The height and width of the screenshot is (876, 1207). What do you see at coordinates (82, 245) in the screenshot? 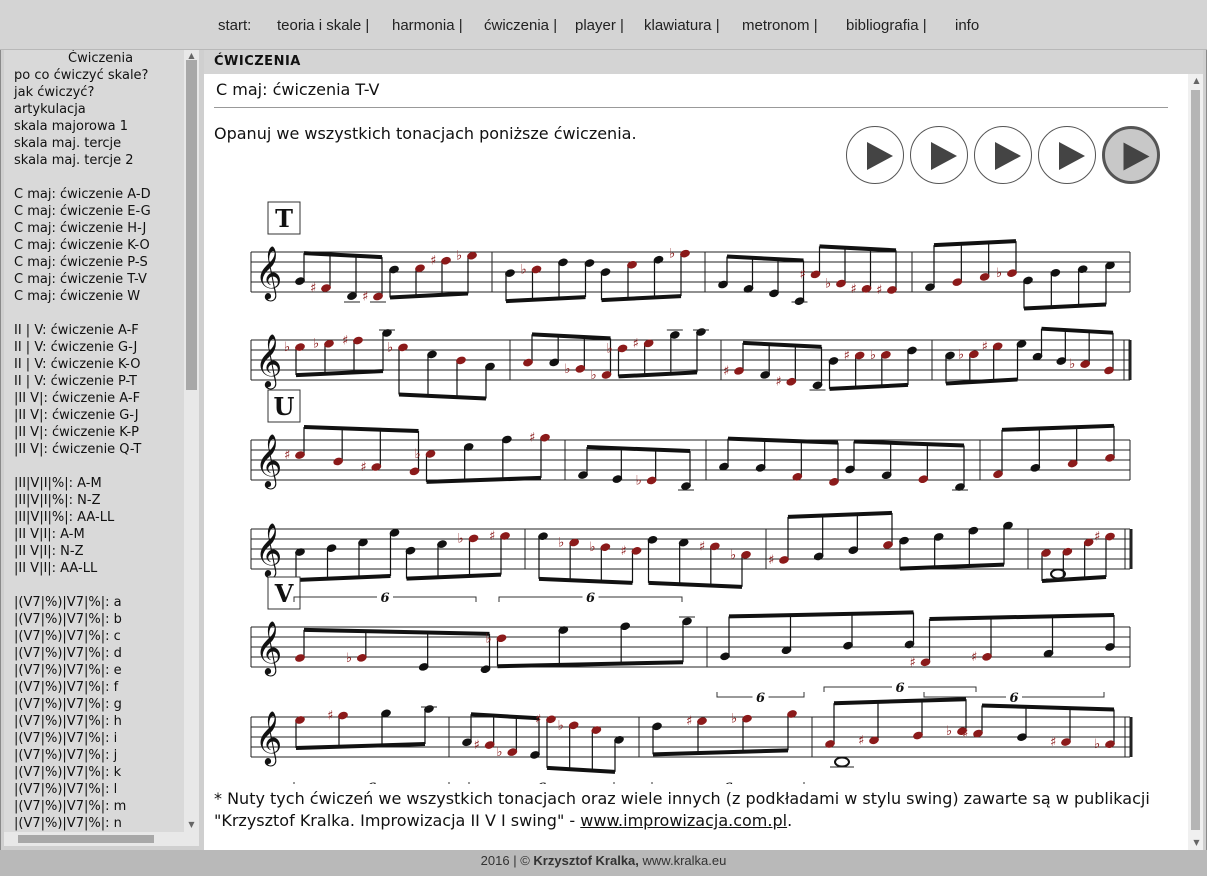
I see `sidebar-item: C maj: ćwiczenie K-O` at bounding box center [82, 245].